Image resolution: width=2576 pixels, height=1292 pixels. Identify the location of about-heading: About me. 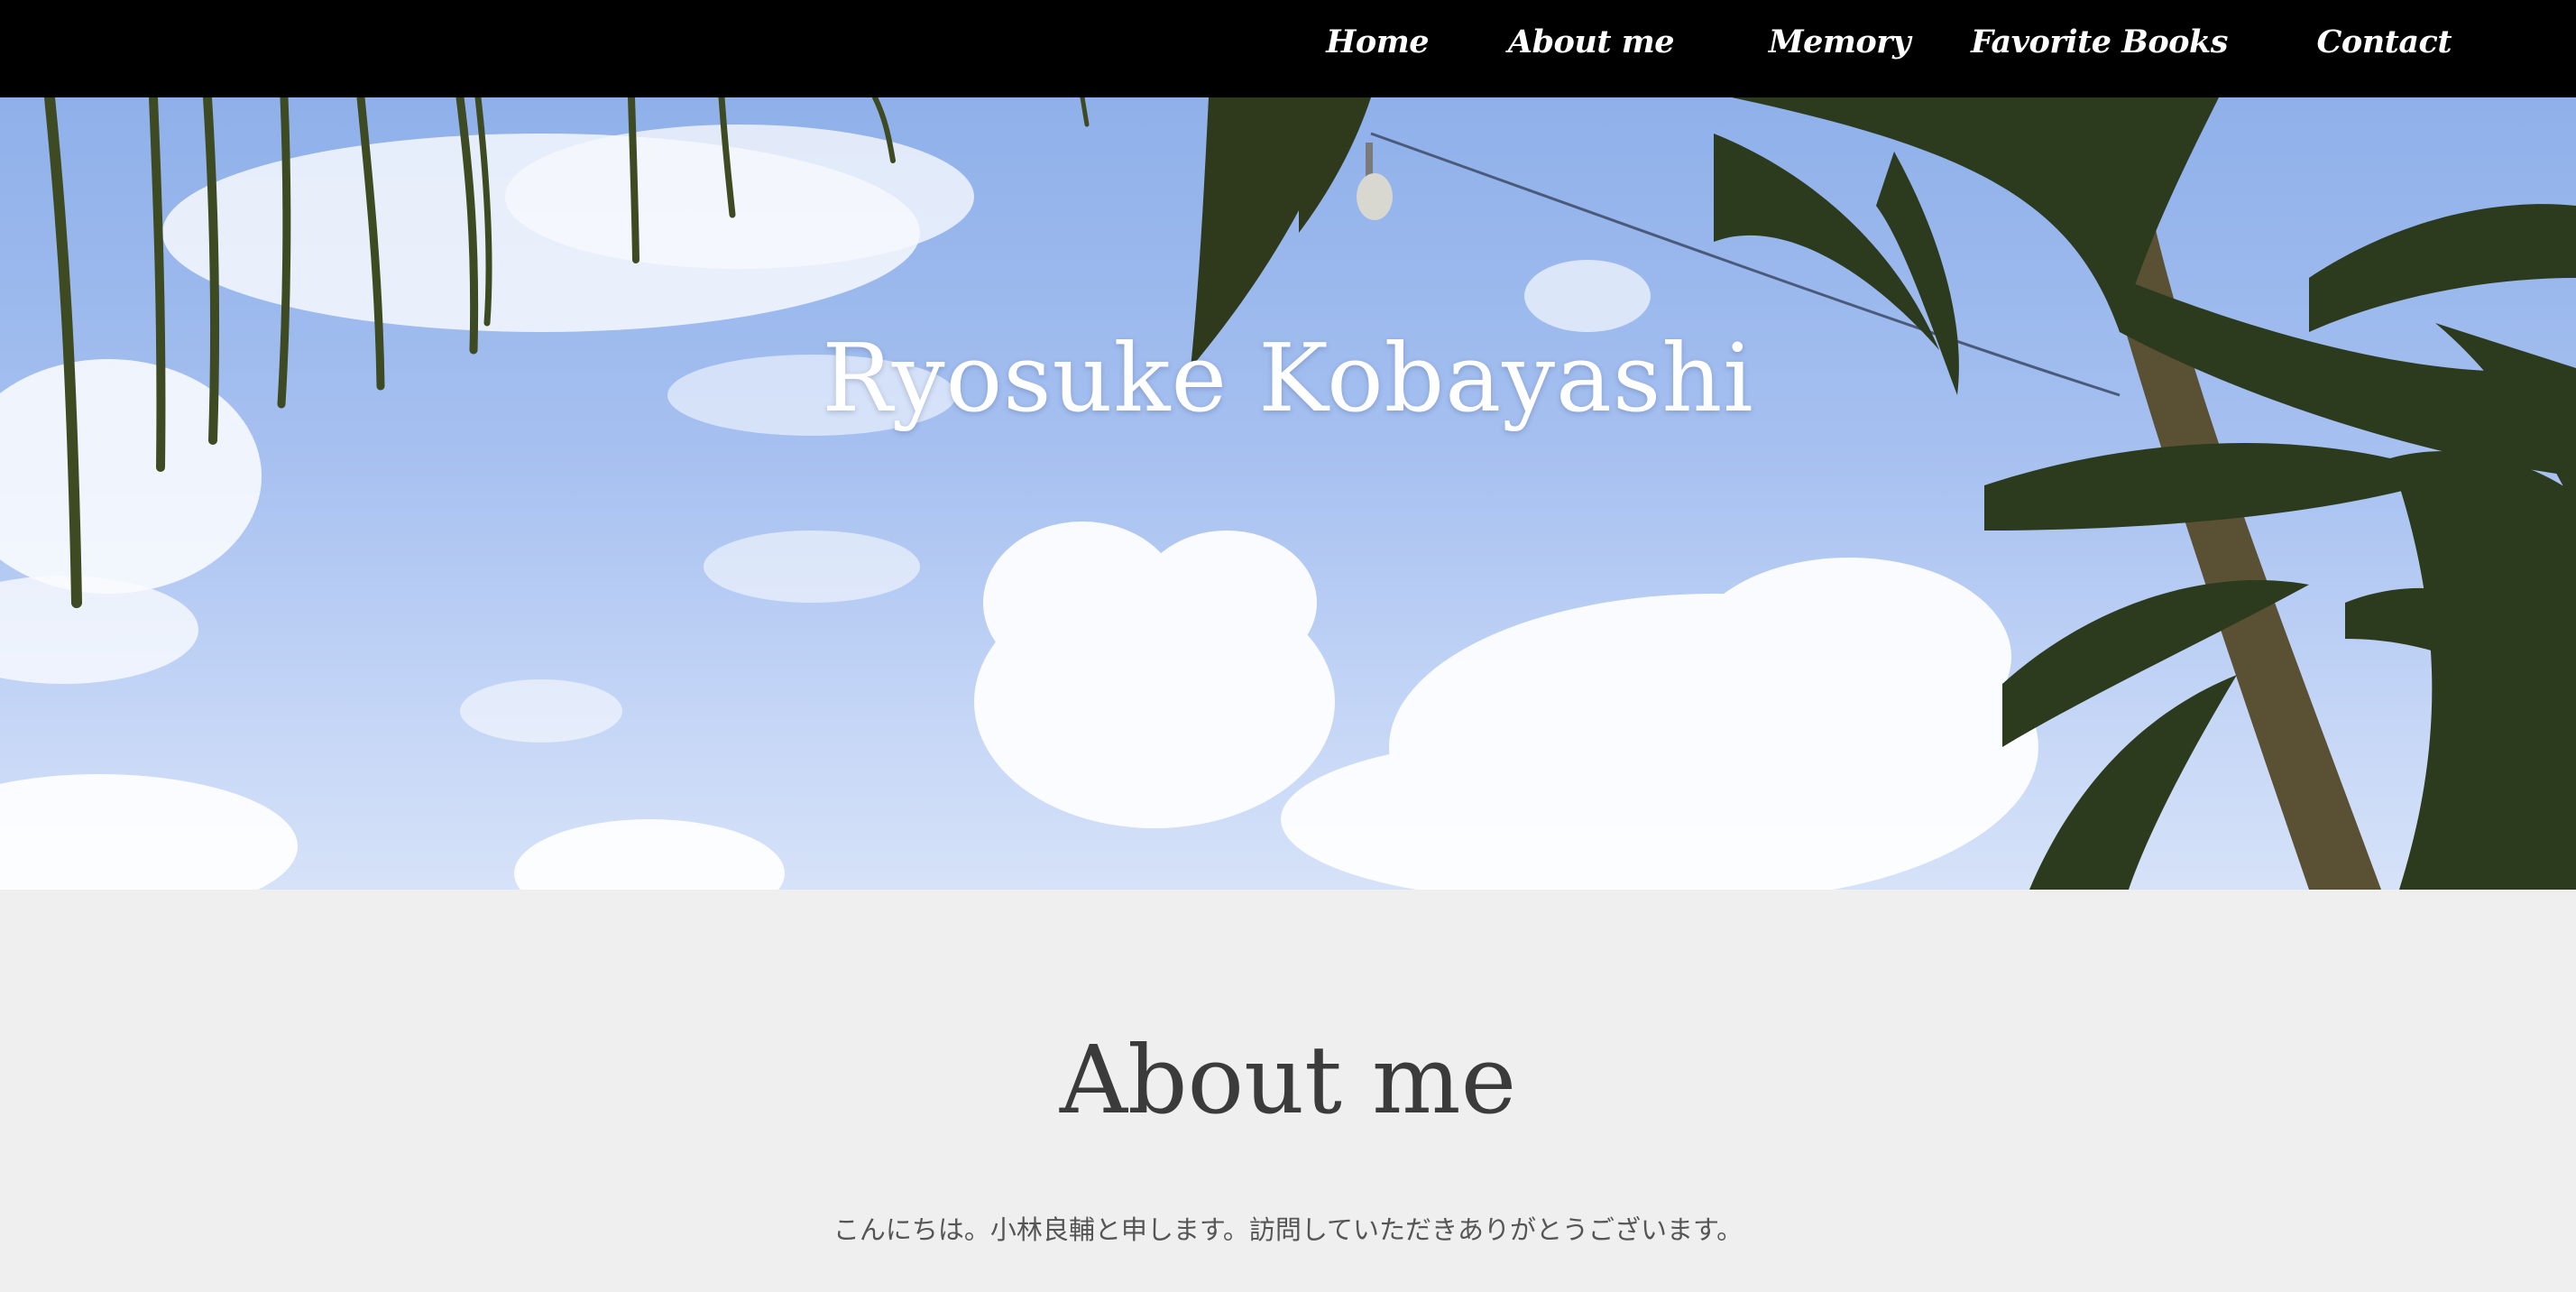
(1288, 1080).